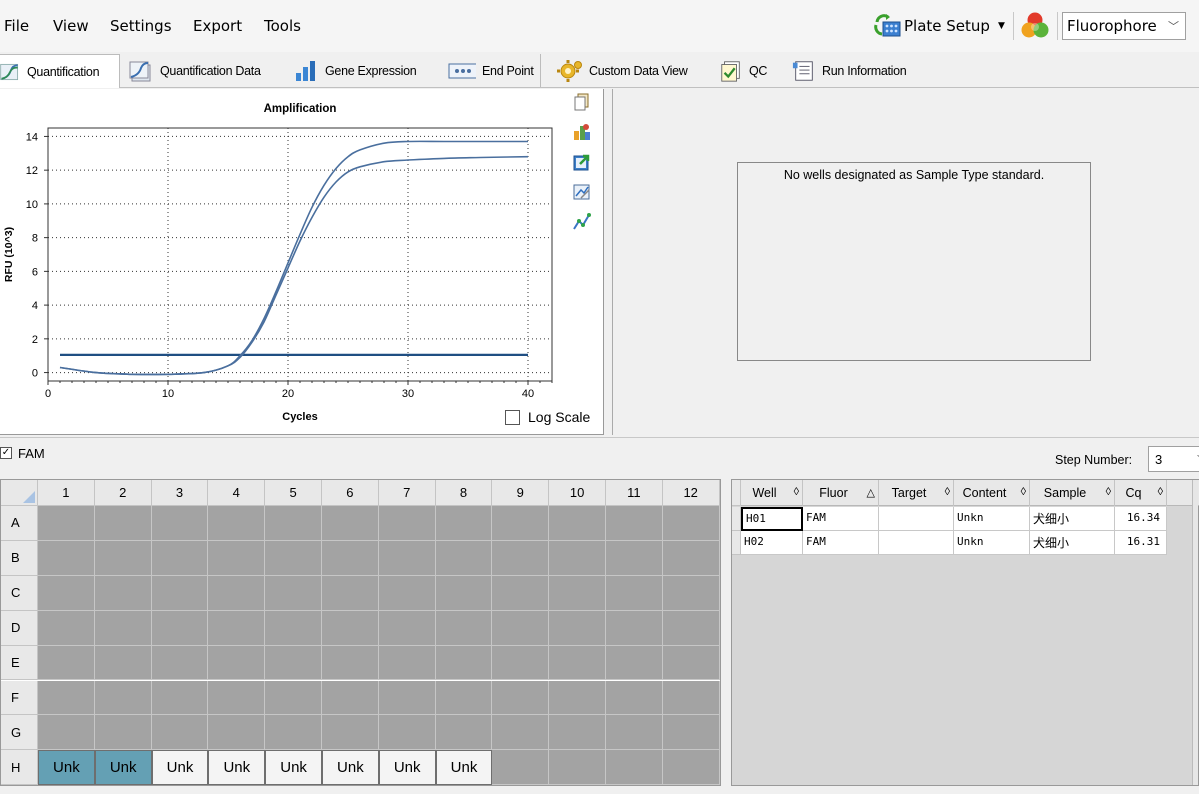  Describe the element at coordinates (841, 543) in the screenshot. I see `cell-fluor: FAM` at that location.